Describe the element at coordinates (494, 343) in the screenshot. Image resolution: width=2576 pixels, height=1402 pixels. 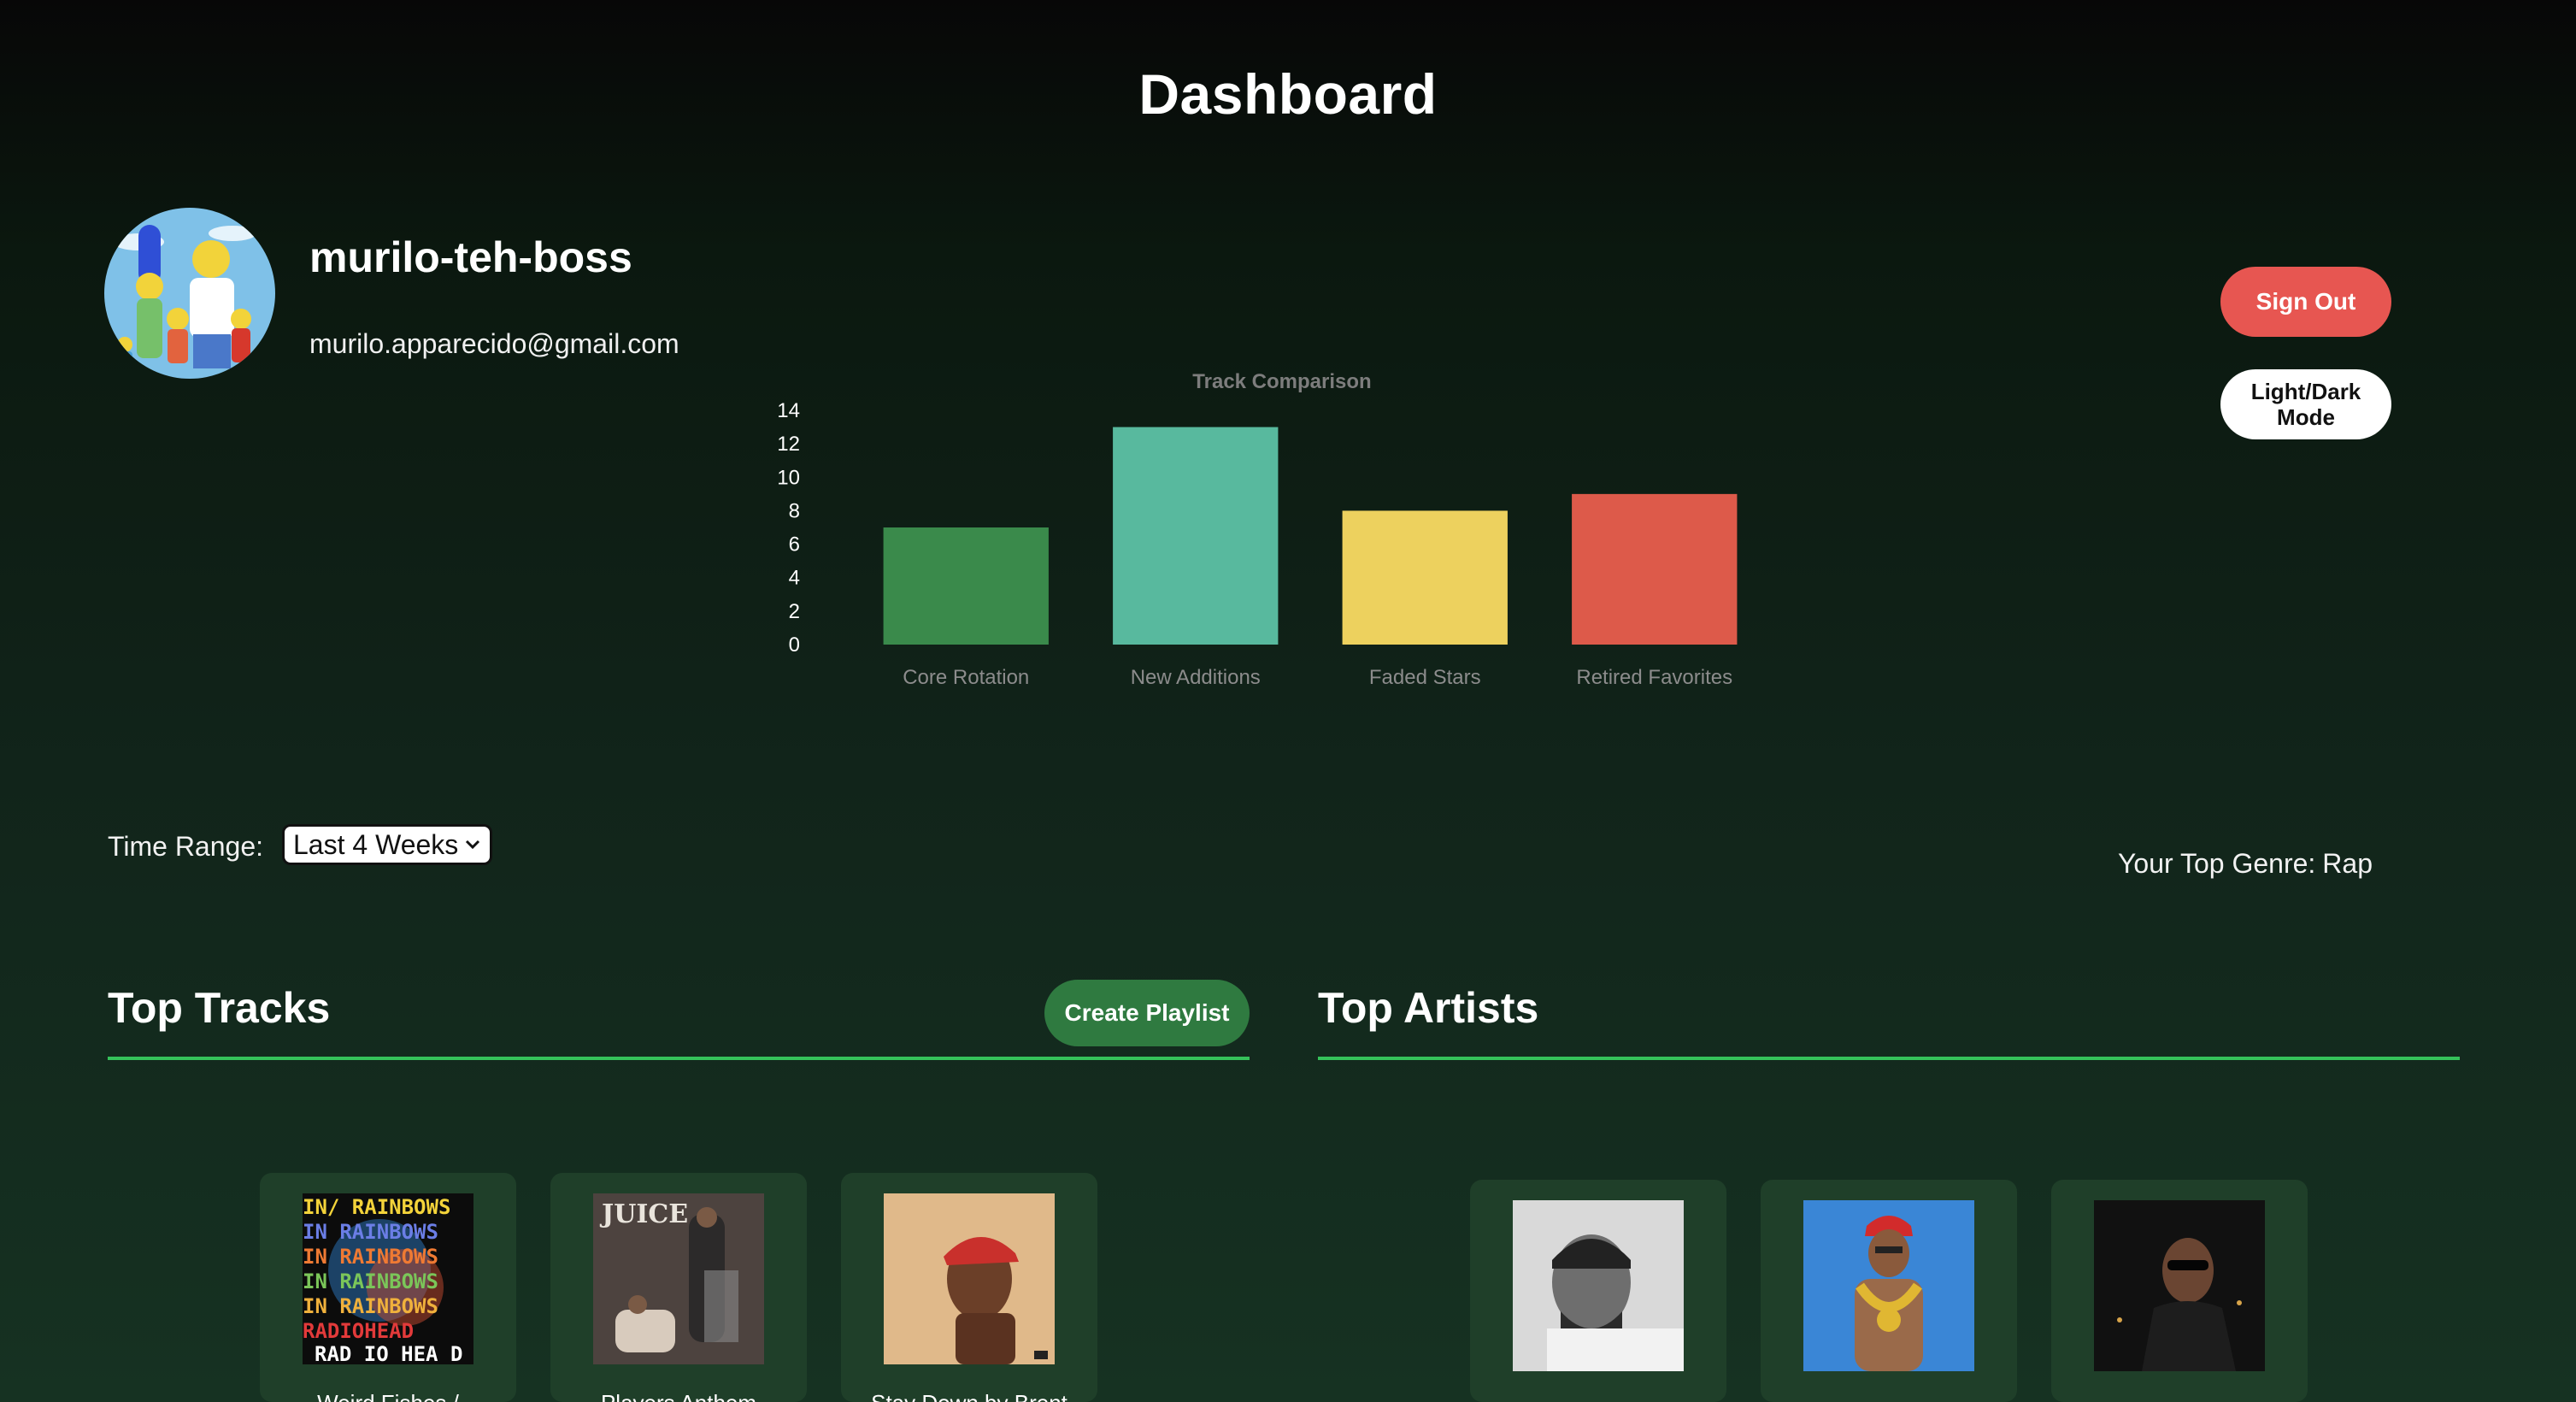
I see `user-email: murilo.apparecido@gmail.com` at that location.